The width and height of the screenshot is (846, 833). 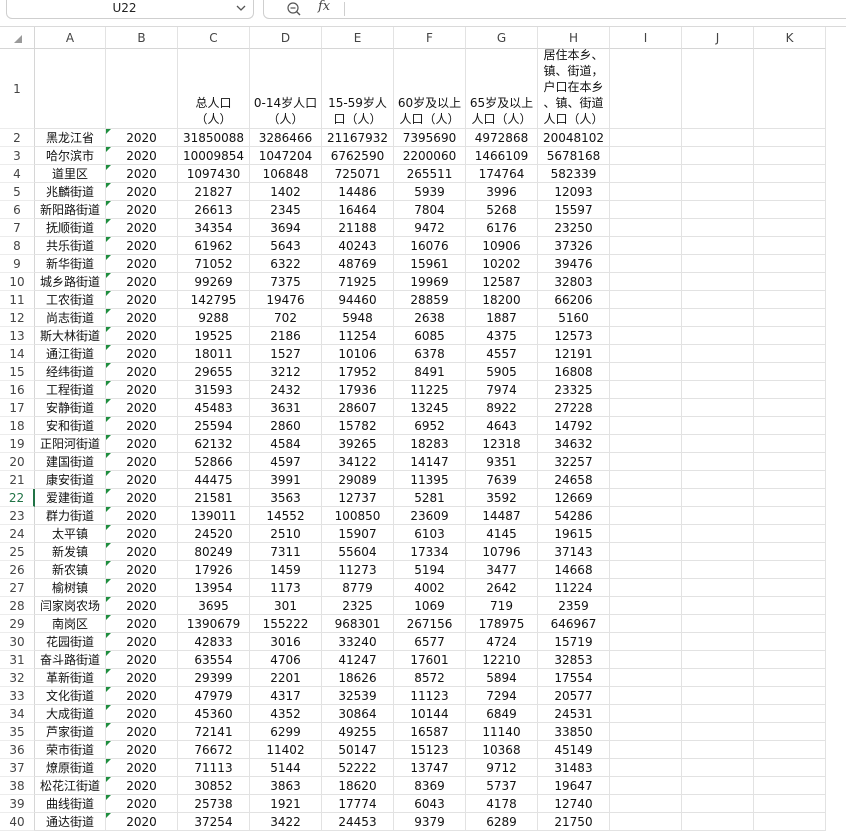 What do you see at coordinates (286, 408) in the screenshot?
I see `cell-d17: 3631` at bounding box center [286, 408].